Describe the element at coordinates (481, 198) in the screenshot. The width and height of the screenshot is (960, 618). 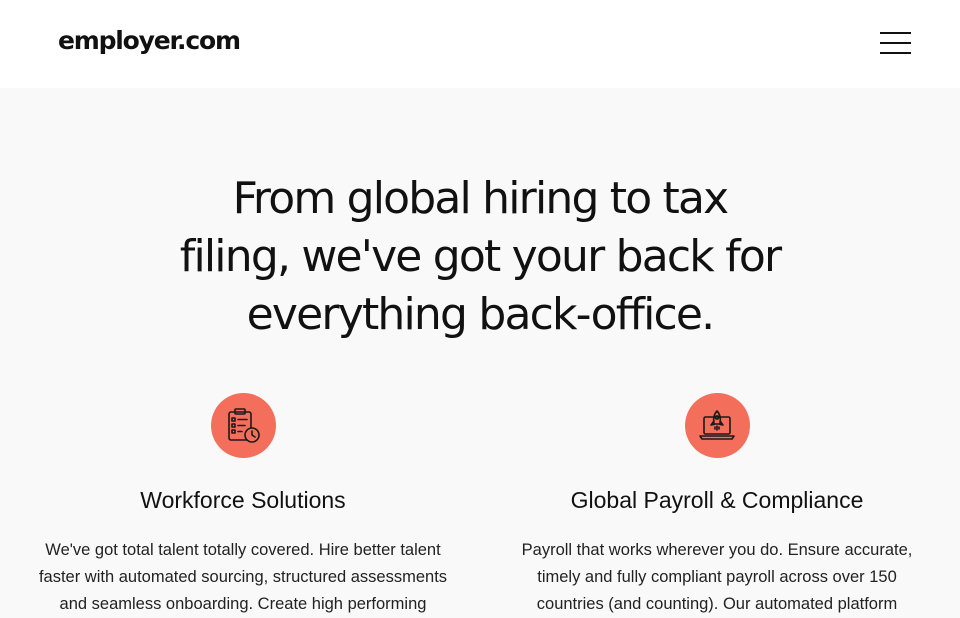
I see `hero-line: From global hiring to tax` at that location.